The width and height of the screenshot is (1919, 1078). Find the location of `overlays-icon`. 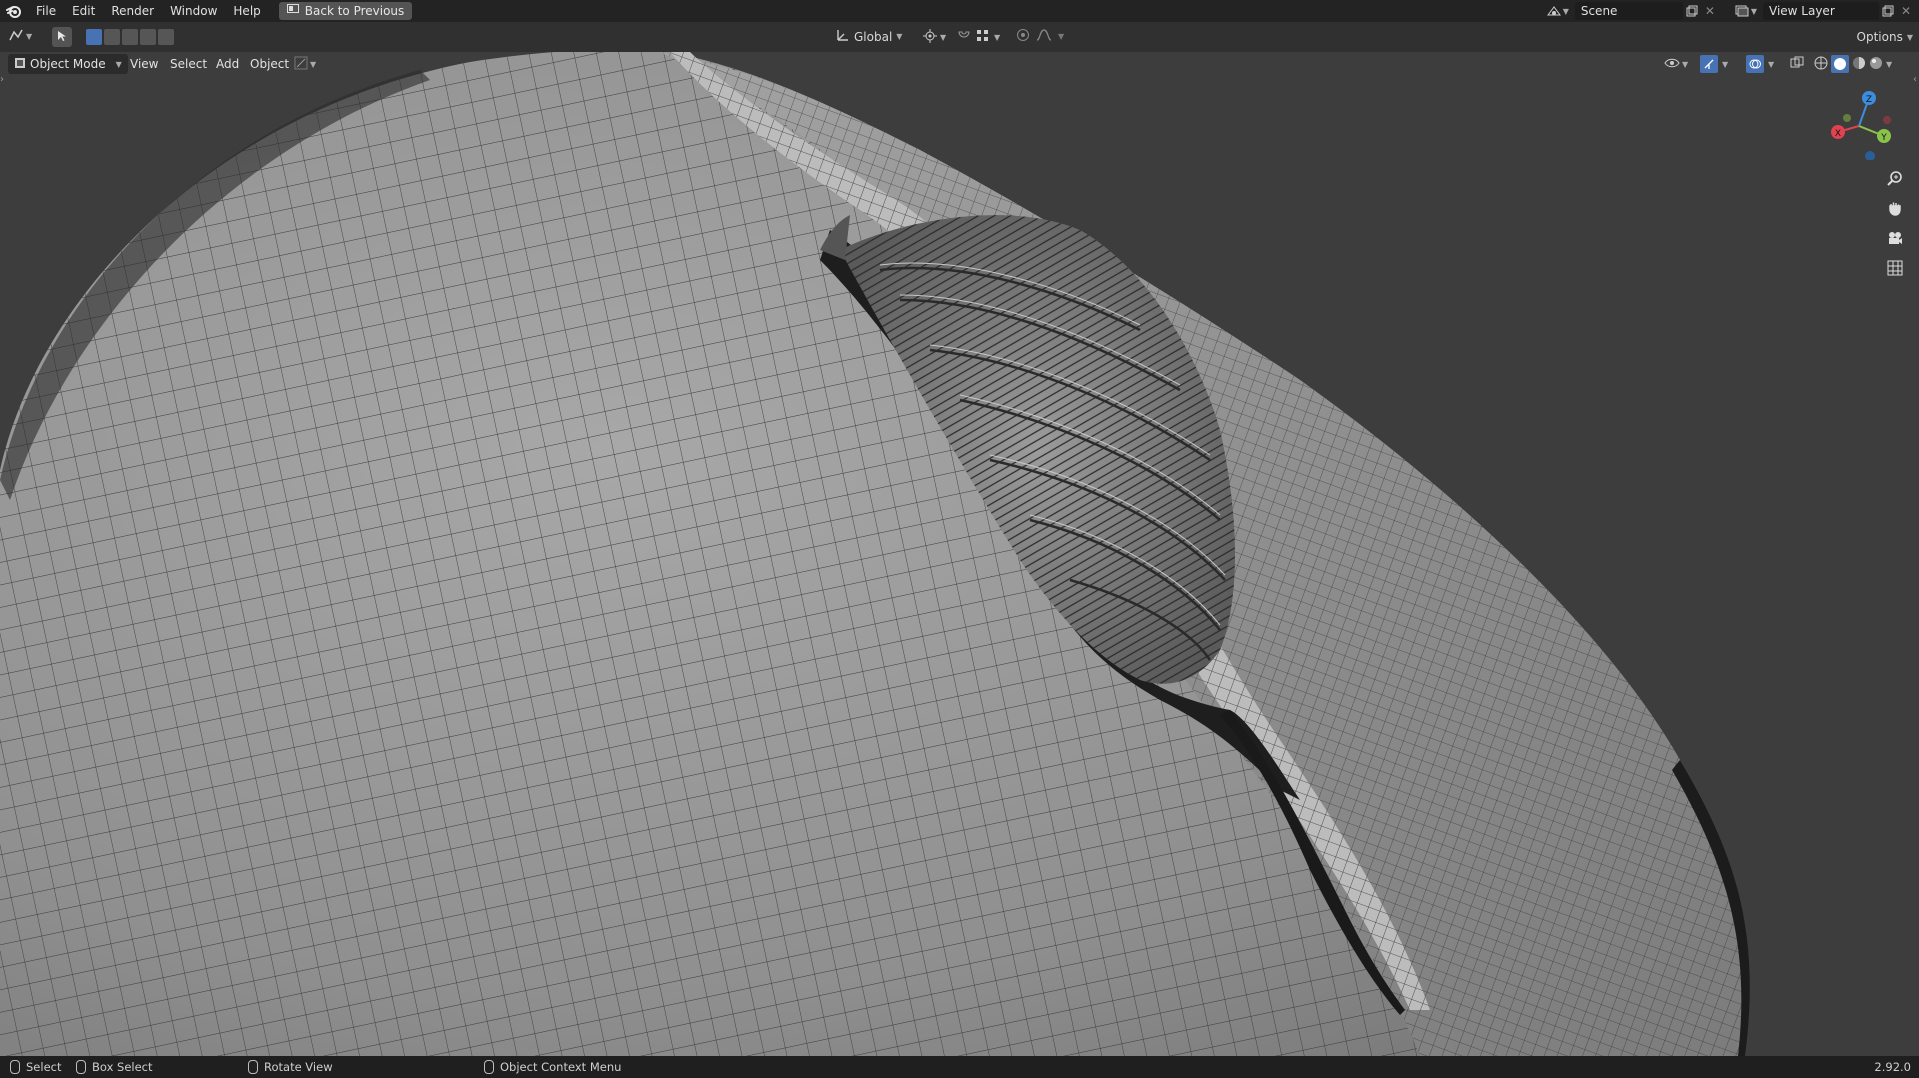

overlays-icon is located at coordinates (1755, 64).